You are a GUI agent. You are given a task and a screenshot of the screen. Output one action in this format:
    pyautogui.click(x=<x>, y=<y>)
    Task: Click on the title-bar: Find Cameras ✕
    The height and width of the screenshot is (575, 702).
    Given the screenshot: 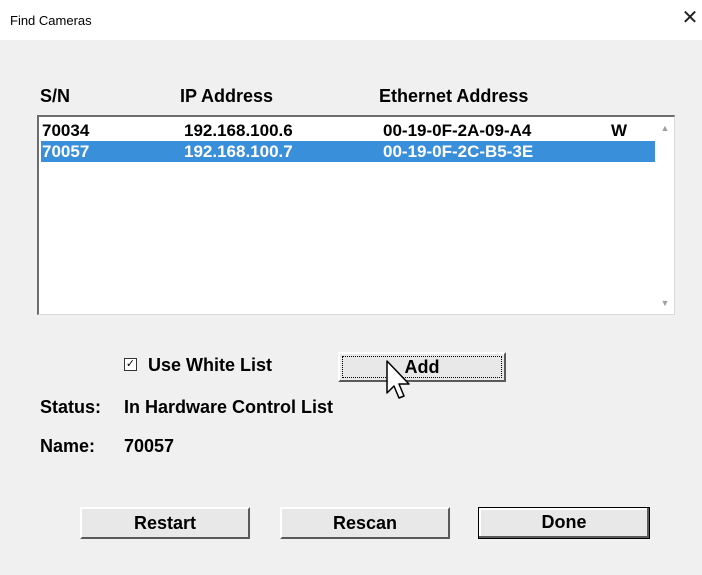 What is the action you would take?
    pyautogui.click(x=351, y=20)
    